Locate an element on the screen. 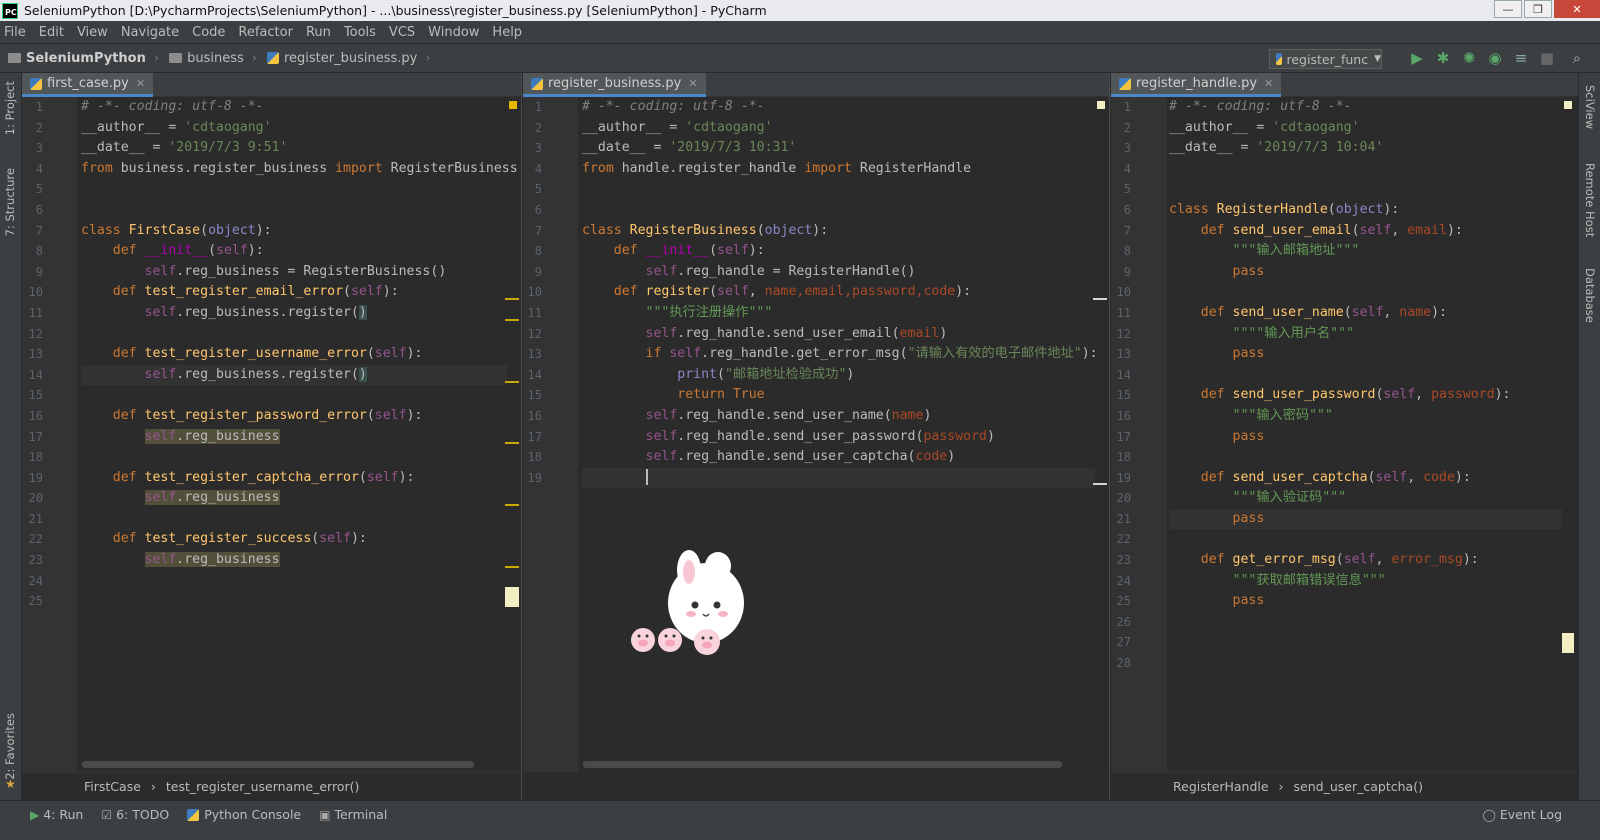  menu-vcs: VCS is located at coordinates (402, 32).